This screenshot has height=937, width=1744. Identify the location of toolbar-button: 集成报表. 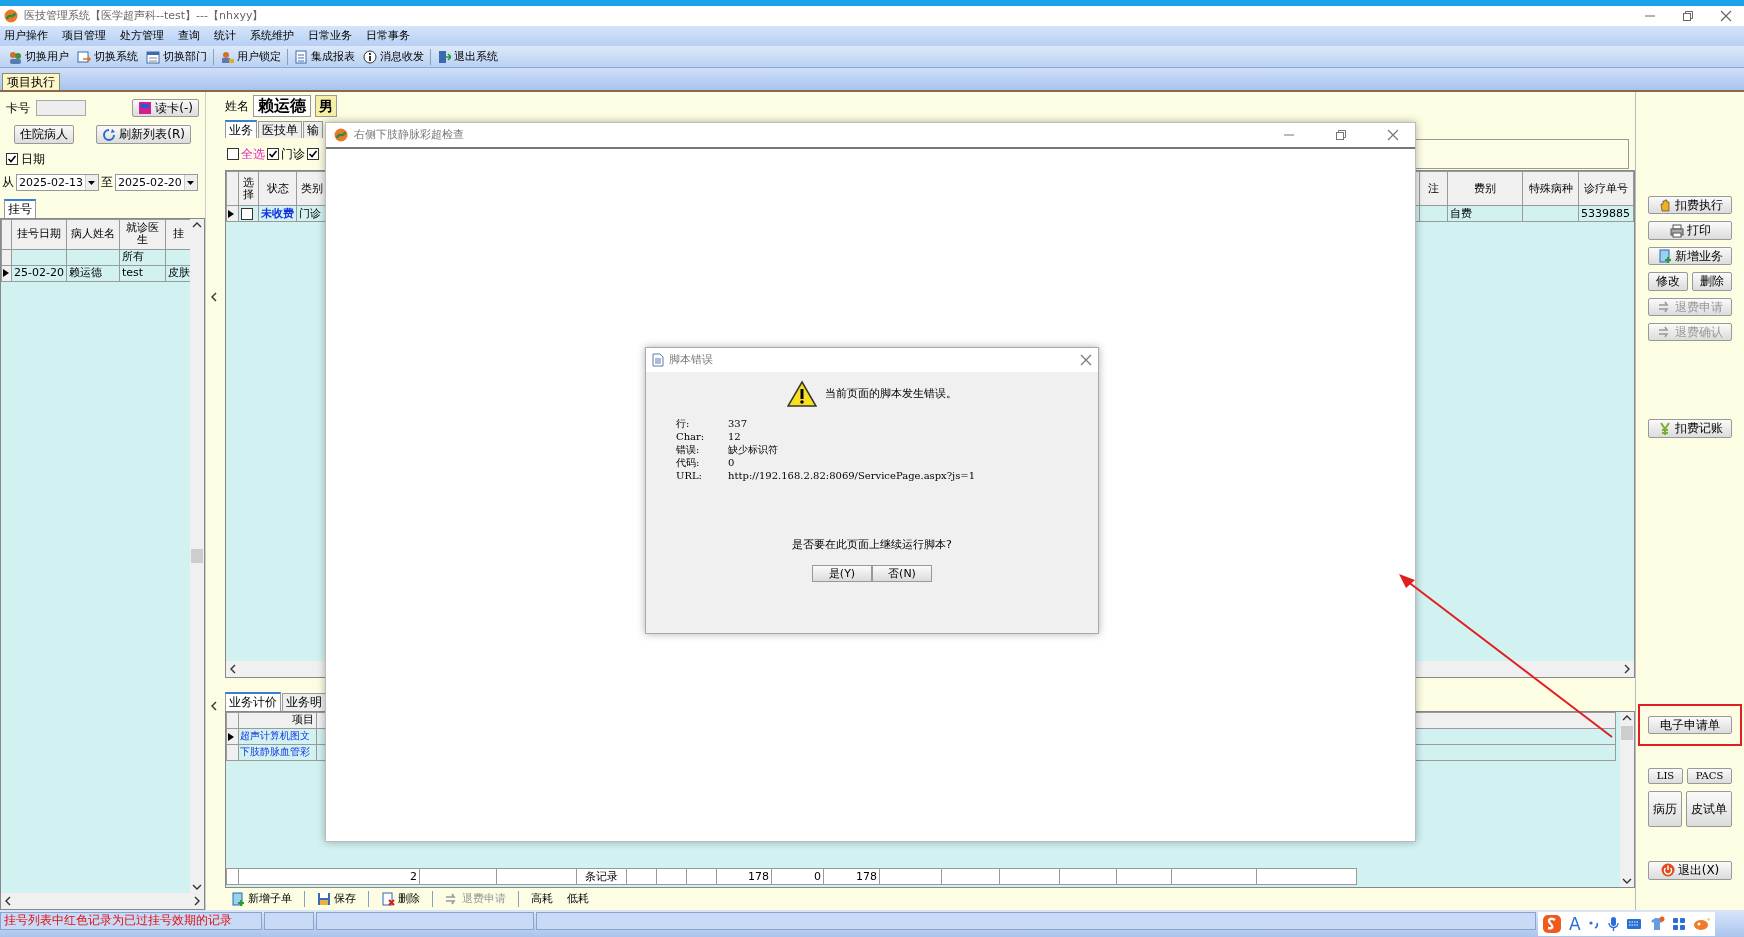
(324, 56).